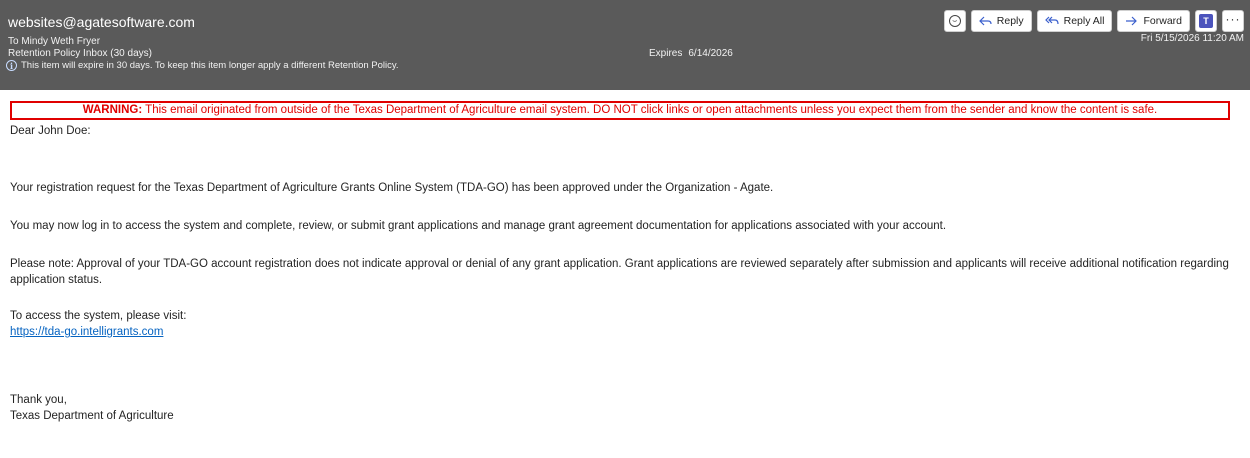 The height and width of the screenshot is (458, 1250). I want to click on recipient-line: To Mindy Weth Fryer, so click(54, 41).